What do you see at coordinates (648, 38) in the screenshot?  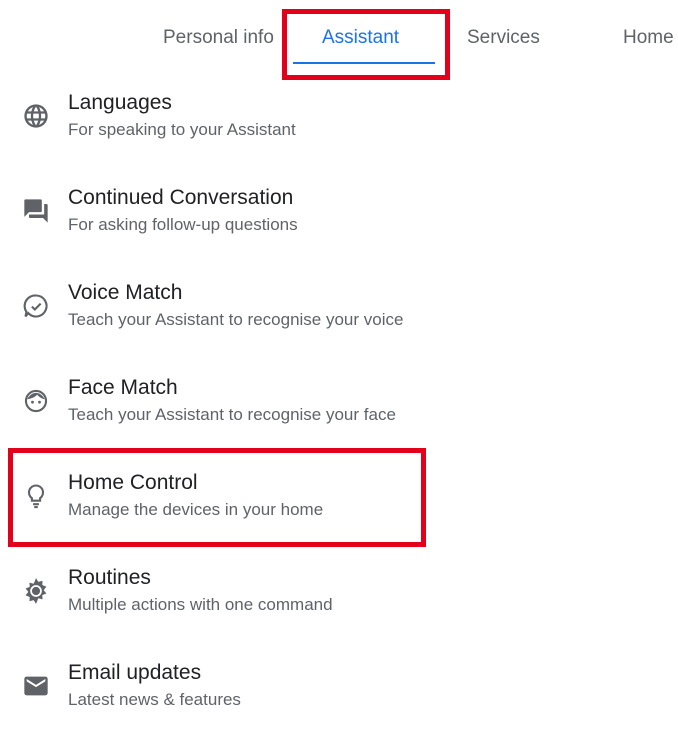 I see `tab-home: Home` at bounding box center [648, 38].